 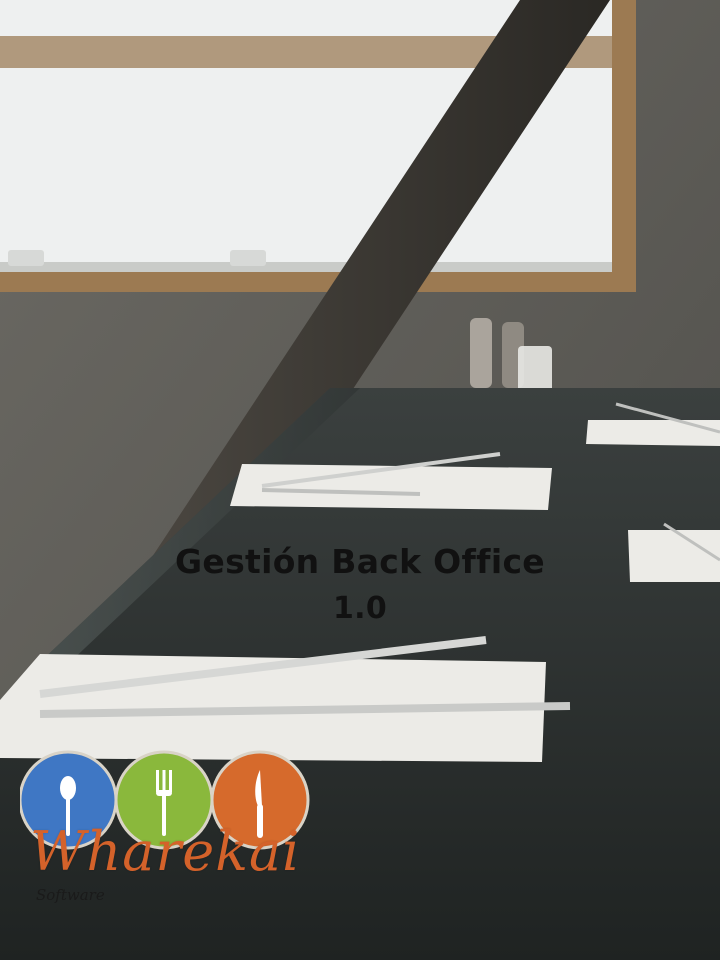 What do you see at coordinates (70, 895) in the screenshot?
I see `brand-tagline: Software` at bounding box center [70, 895].